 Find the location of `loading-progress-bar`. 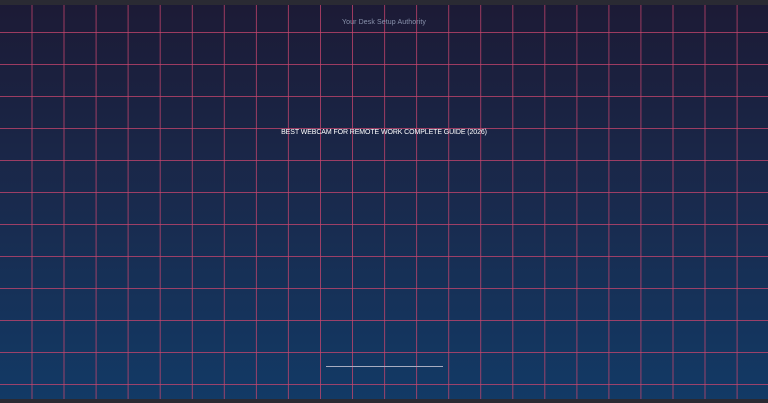

loading-progress-bar is located at coordinates (384, 366).